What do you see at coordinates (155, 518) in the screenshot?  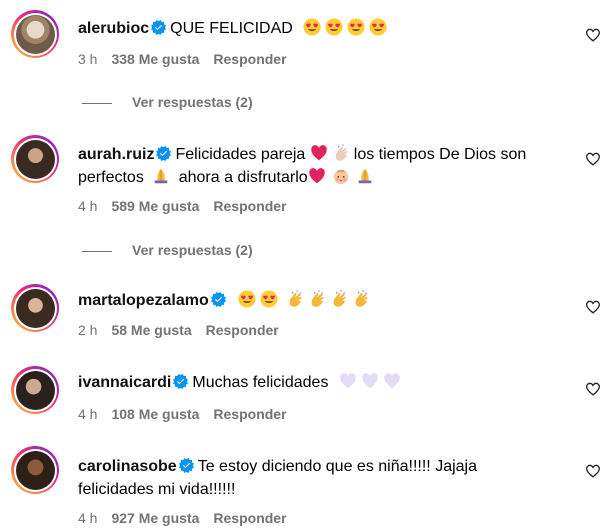 I see `likes-count: 927 Me gusta` at bounding box center [155, 518].